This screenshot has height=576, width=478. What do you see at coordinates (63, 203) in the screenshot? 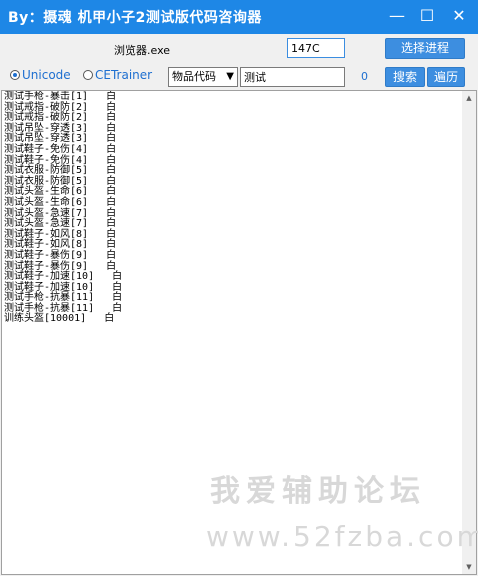
I see `list-item: 测试头盔-生命[6] 白` at bounding box center [63, 203].